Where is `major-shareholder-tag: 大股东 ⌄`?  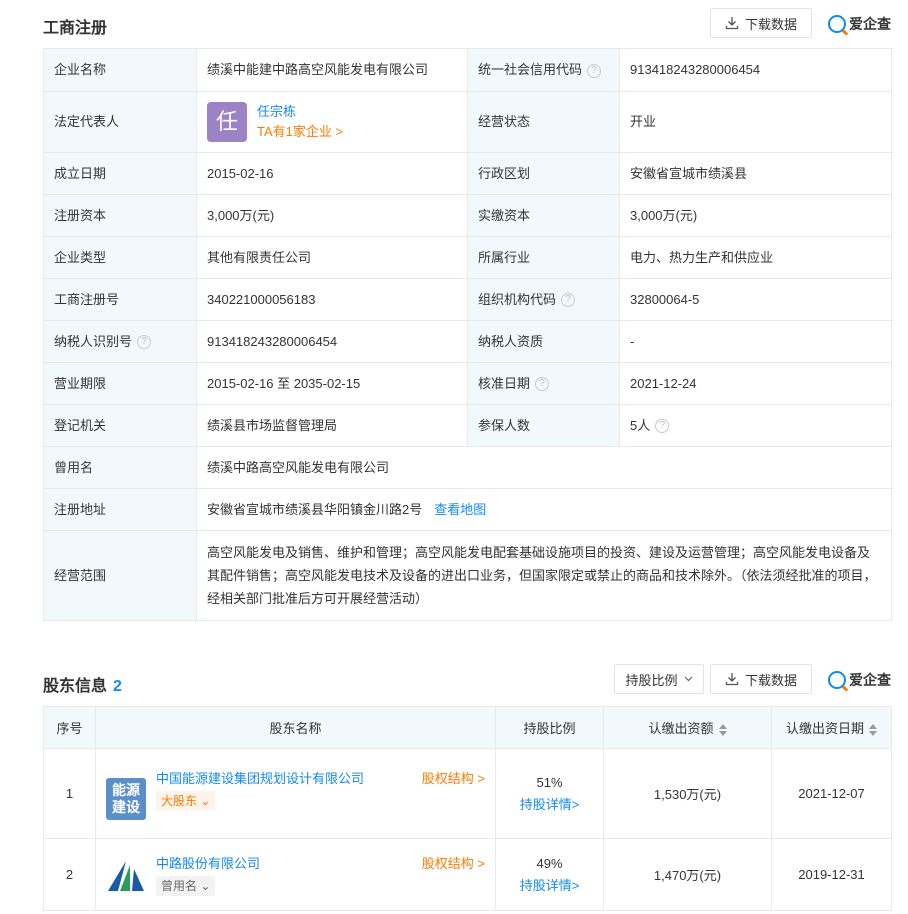 major-shareholder-tag: 大股东 ⌄ is located at coordinates (186, 800).